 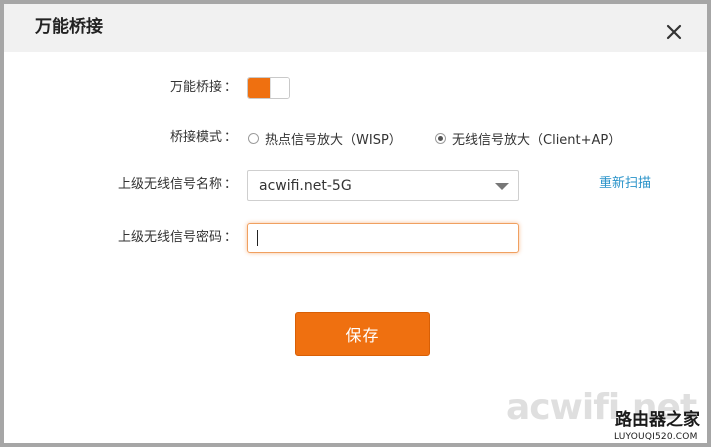 I want to click on dialog-title: 万能桥接, so click(x=69, y=27).